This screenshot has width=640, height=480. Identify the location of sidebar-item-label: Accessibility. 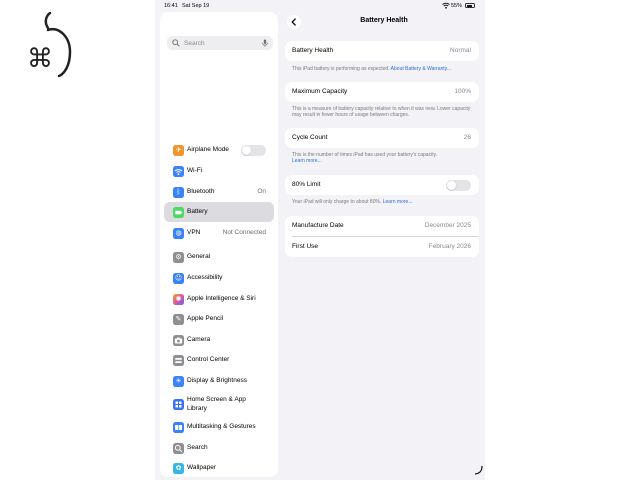
(205, 277).